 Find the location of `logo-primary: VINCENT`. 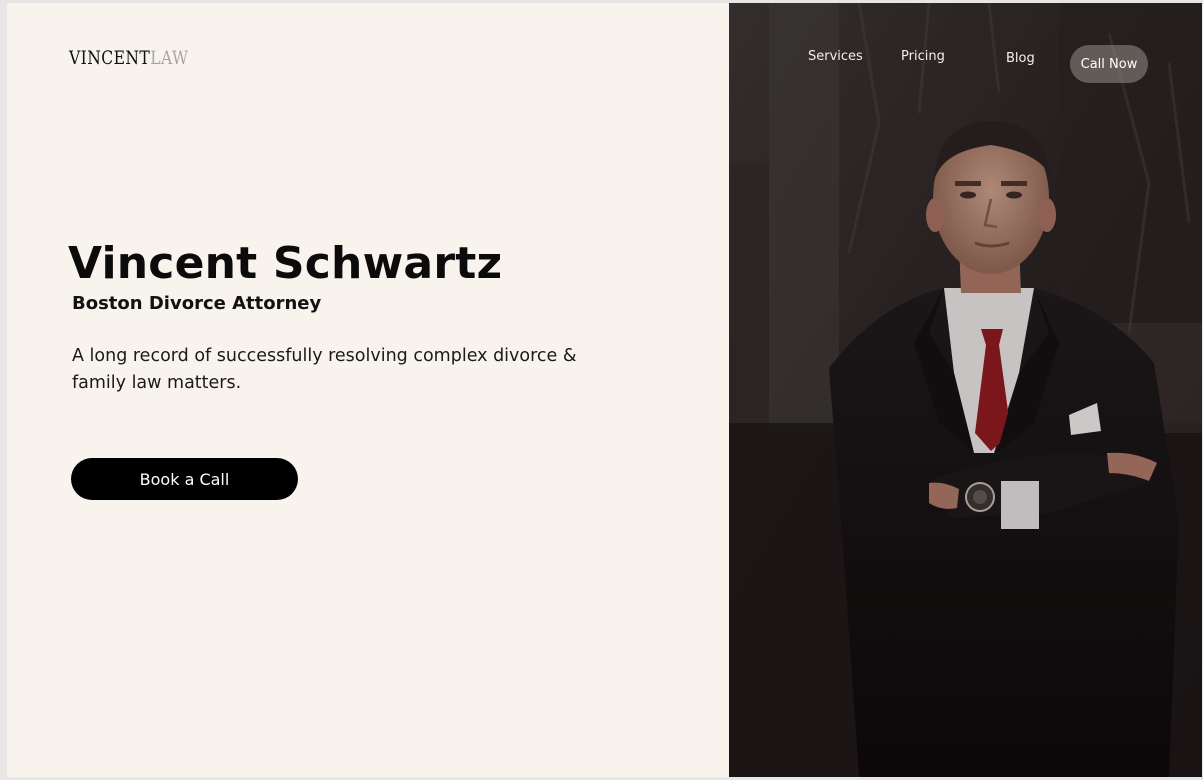

logo-primary: VINCENT is located at coordinates (110, 58).